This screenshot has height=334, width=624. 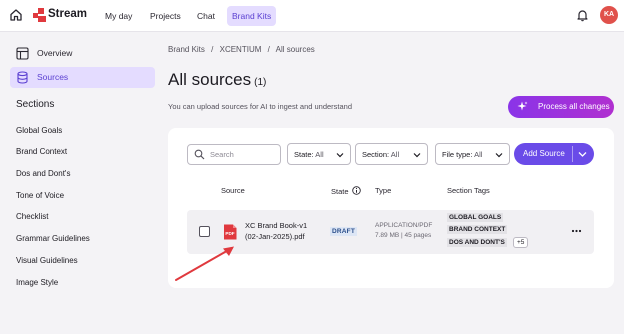 I want to click on process-all-changes-button: Process all changes, so click(x=561, y=107).